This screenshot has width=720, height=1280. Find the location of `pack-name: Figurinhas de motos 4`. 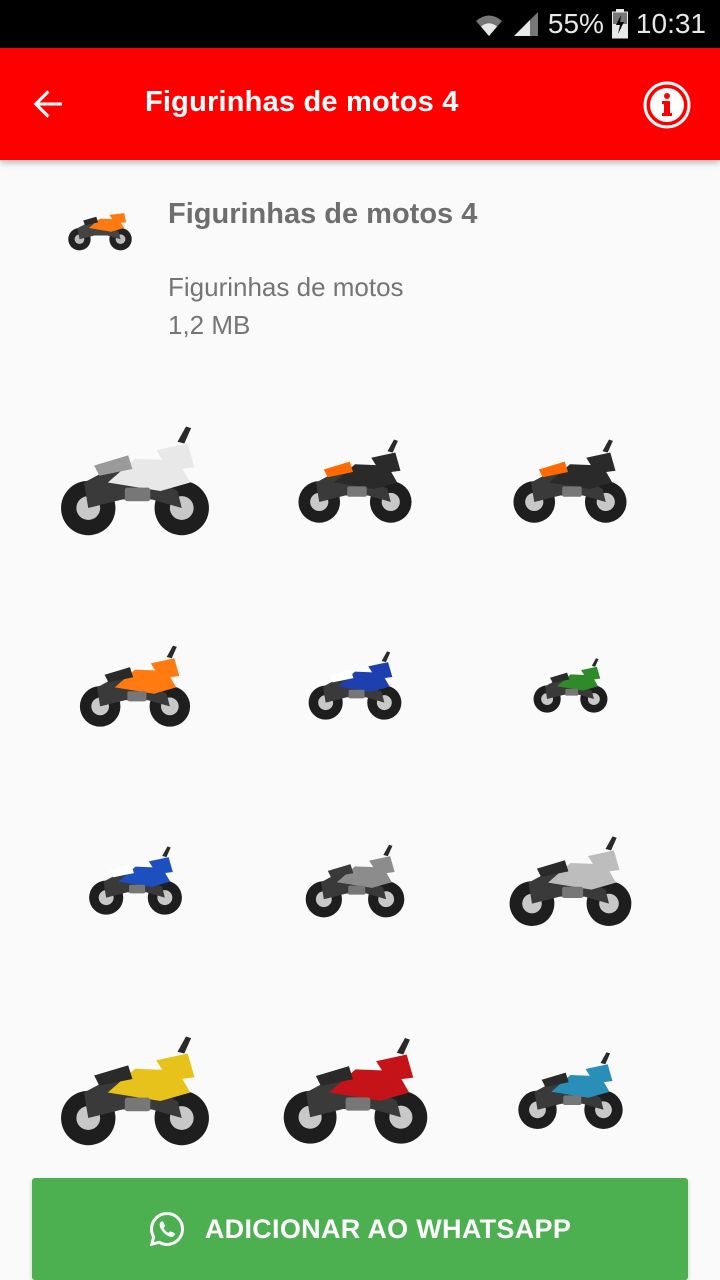

pack-name: Figurinhas de motos 4 is located at coordinates (323, 214).